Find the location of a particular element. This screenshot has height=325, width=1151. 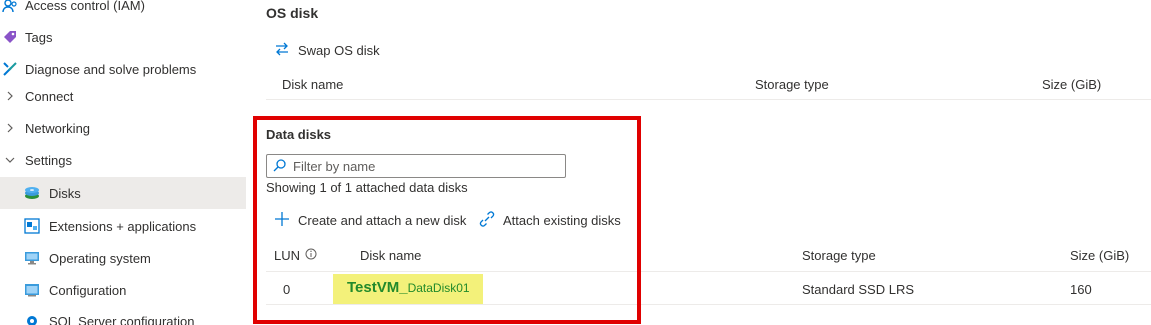

disk-name-link: TestVM_ DataDisk01 is located at coordinates (408, 289).